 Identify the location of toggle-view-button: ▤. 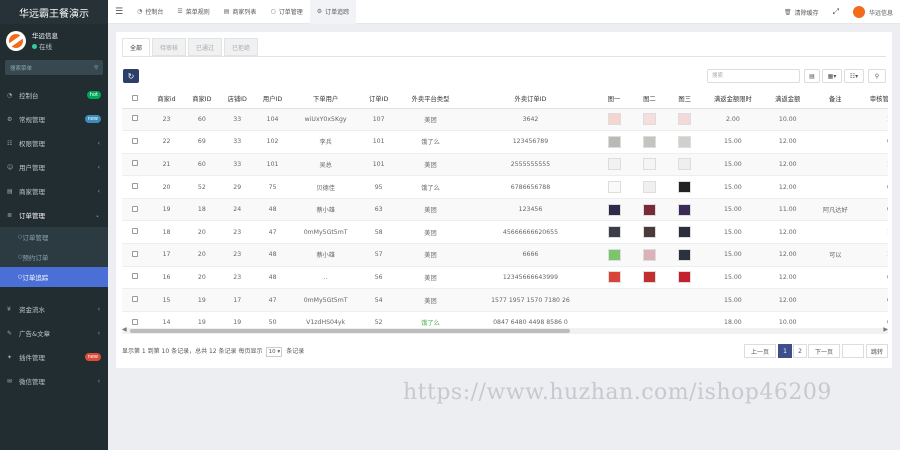
(812, 76).